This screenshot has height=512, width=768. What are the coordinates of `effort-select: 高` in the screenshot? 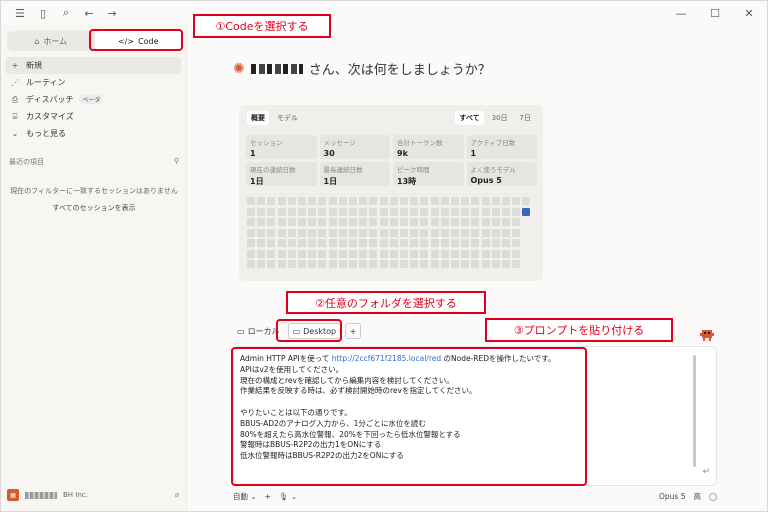 It's located at (698, 496).